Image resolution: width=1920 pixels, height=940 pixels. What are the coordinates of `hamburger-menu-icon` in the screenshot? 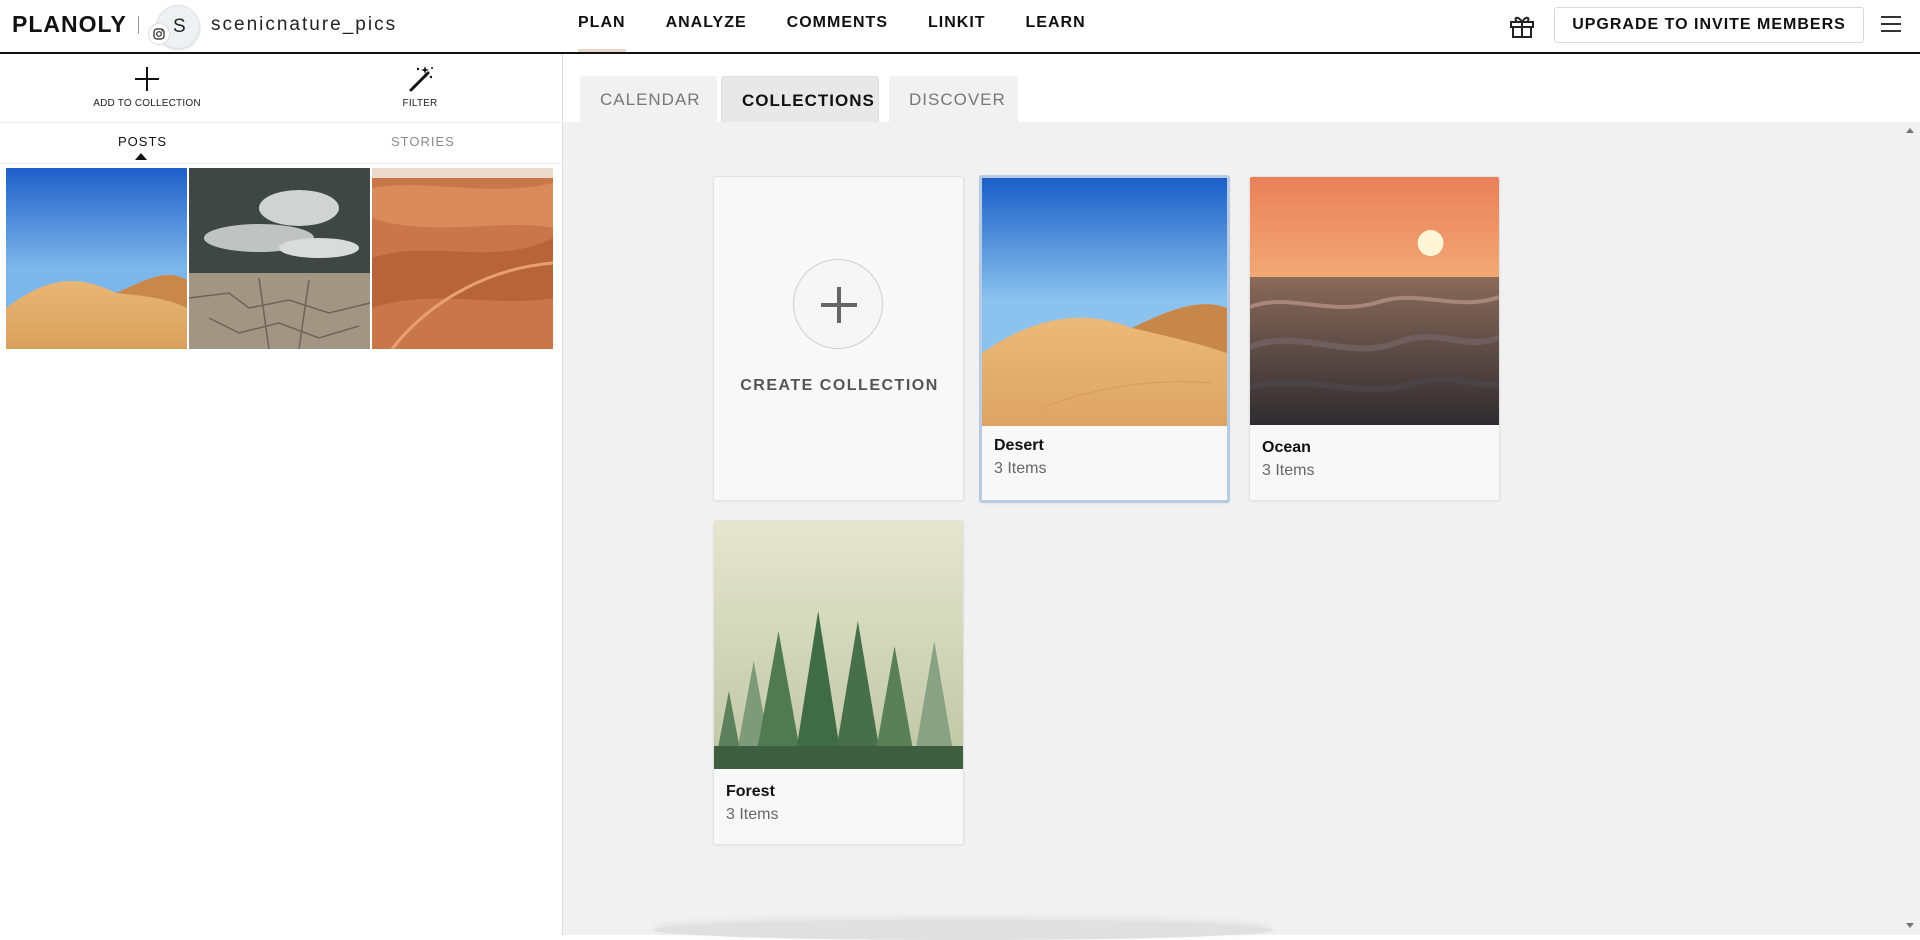 It's located at (1891, 24).